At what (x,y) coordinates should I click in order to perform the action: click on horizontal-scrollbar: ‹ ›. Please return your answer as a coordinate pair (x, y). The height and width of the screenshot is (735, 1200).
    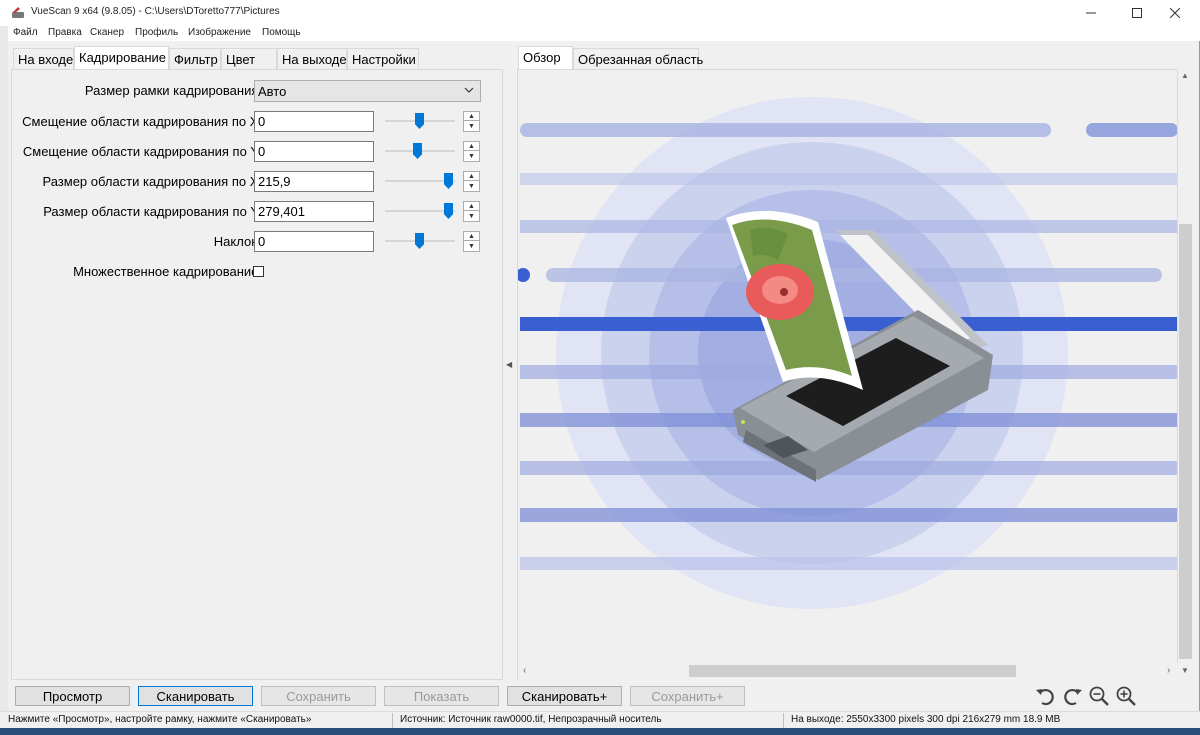
    Looking at the image, I should click on (848, 671).